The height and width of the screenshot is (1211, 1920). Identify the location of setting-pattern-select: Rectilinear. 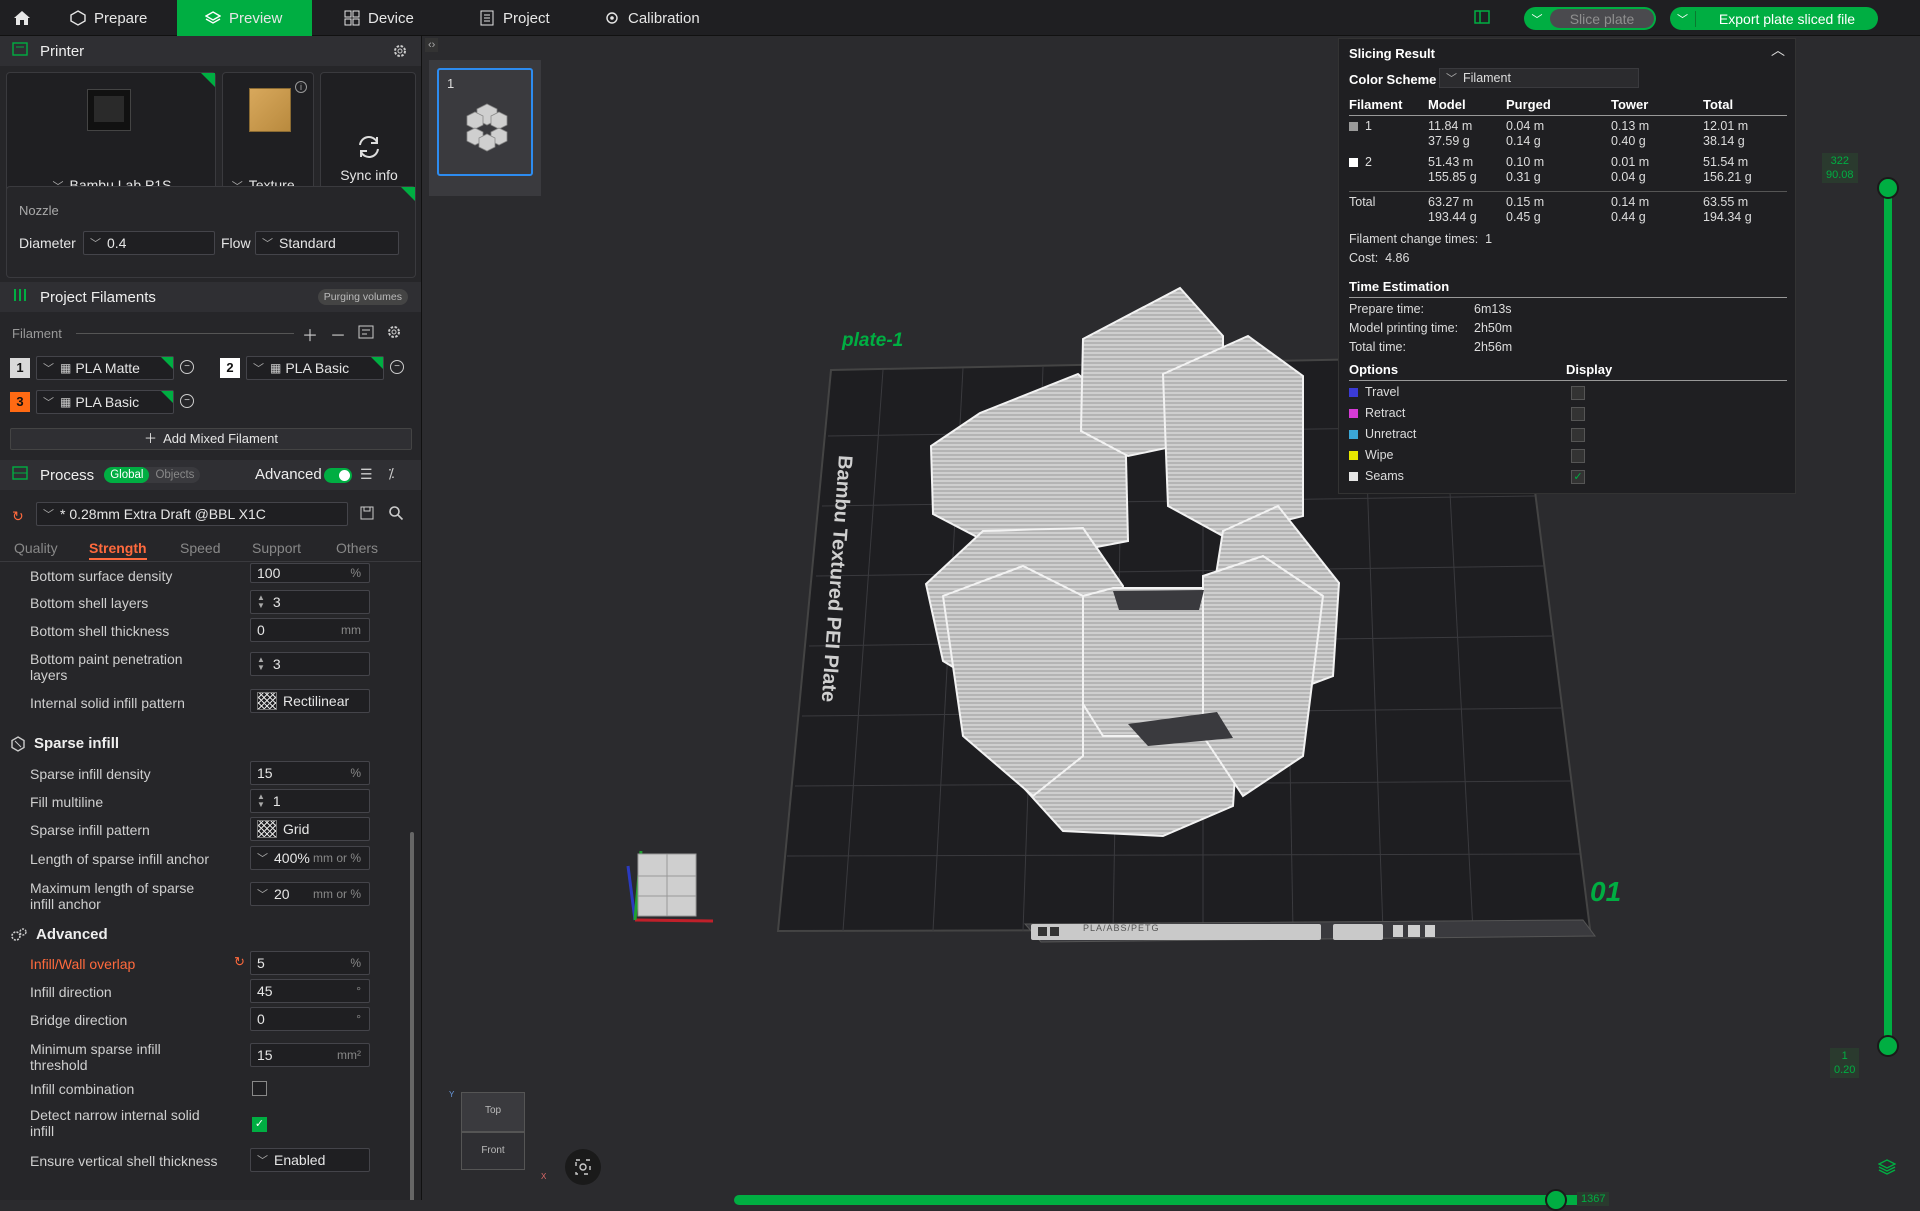
(310, 701).